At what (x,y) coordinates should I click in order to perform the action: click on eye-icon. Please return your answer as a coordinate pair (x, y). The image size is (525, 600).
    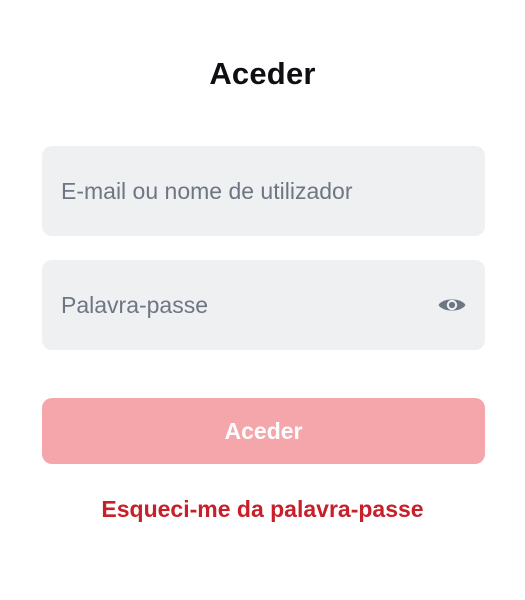
    Looking at the image, I should click on (452, 305).